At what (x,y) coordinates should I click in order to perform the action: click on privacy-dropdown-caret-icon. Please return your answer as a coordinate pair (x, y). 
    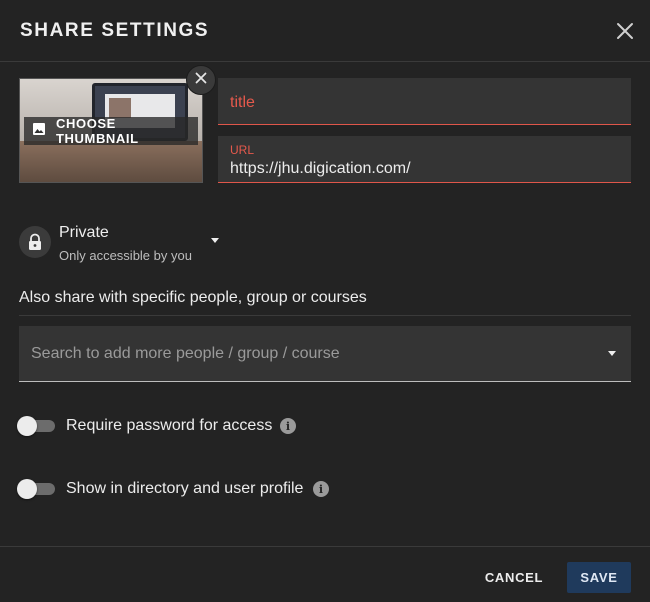
    Looking at the image, I should click on (215, 240).